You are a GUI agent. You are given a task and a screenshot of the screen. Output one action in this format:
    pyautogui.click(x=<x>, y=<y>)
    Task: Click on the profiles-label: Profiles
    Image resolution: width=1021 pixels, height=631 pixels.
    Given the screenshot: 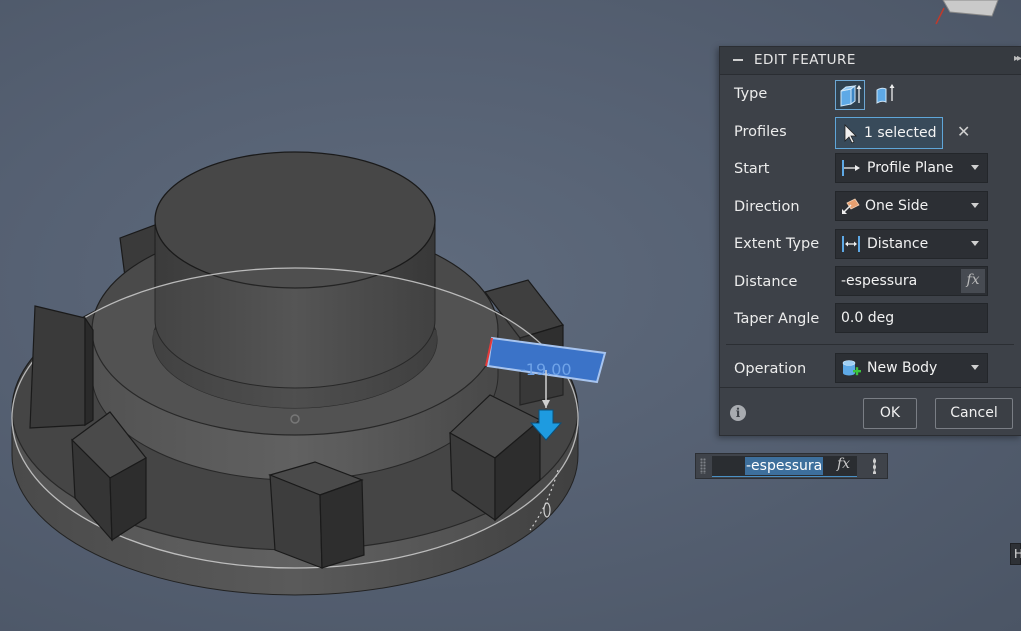 What is the action you would take?
    pyautogui.click(x=760, y=132)
    